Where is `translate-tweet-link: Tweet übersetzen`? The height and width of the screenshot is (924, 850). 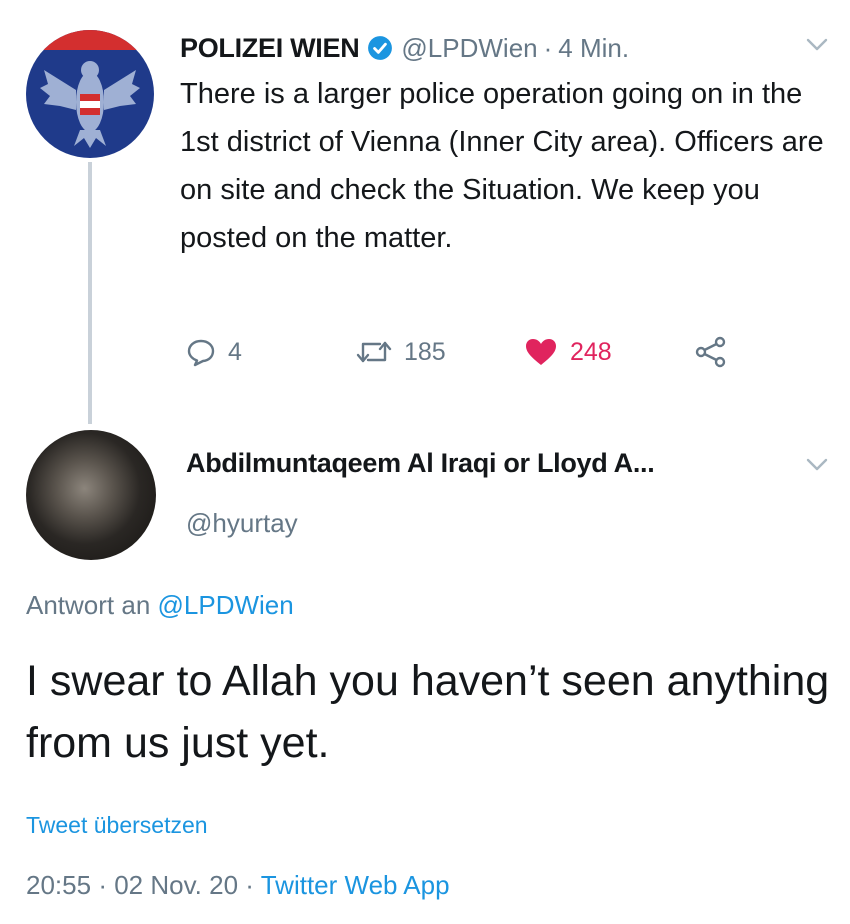 translate-tweet-link: Tweet übersetzen is located at coordinates (117, 825).